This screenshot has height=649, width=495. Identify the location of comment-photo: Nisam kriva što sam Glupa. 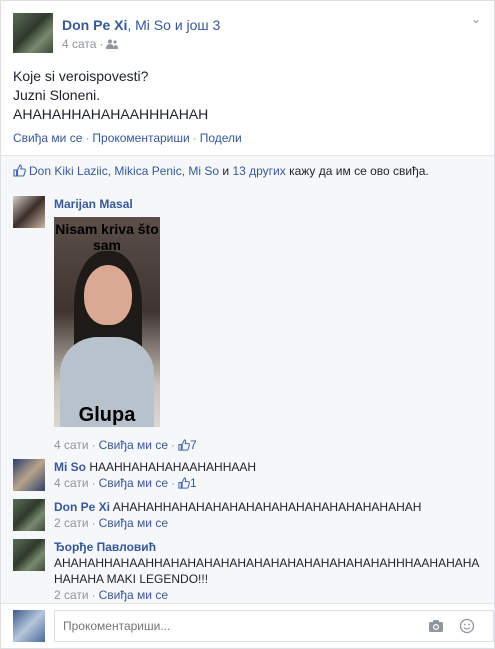
(107, 322).